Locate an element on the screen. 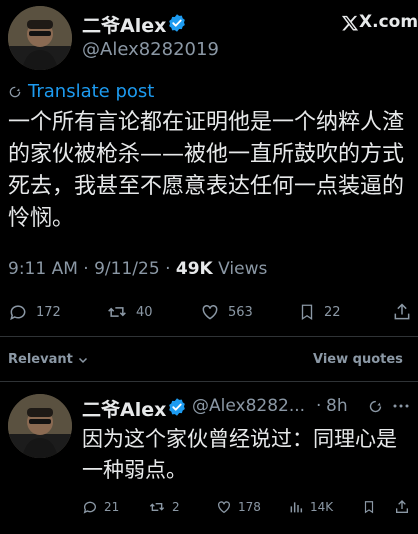  views-count: 14K is located at coordinates (322, 507).